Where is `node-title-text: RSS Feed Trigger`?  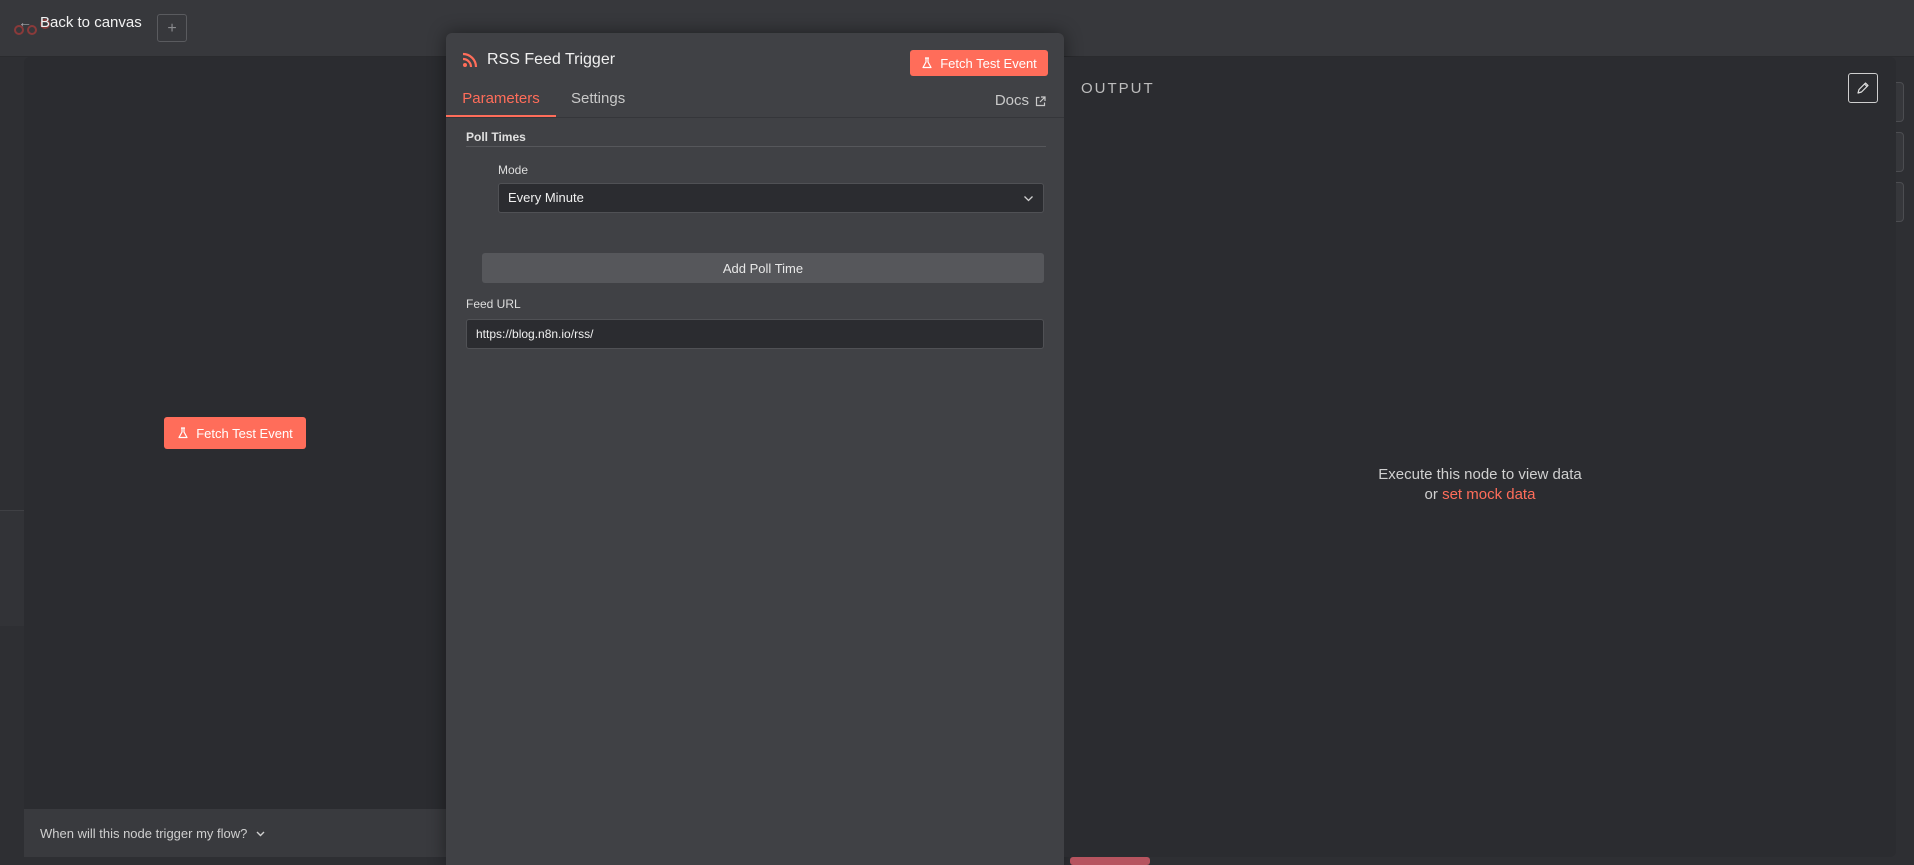
node-title-text: RSS Feed Trigger is located at coordinates (551, 59).